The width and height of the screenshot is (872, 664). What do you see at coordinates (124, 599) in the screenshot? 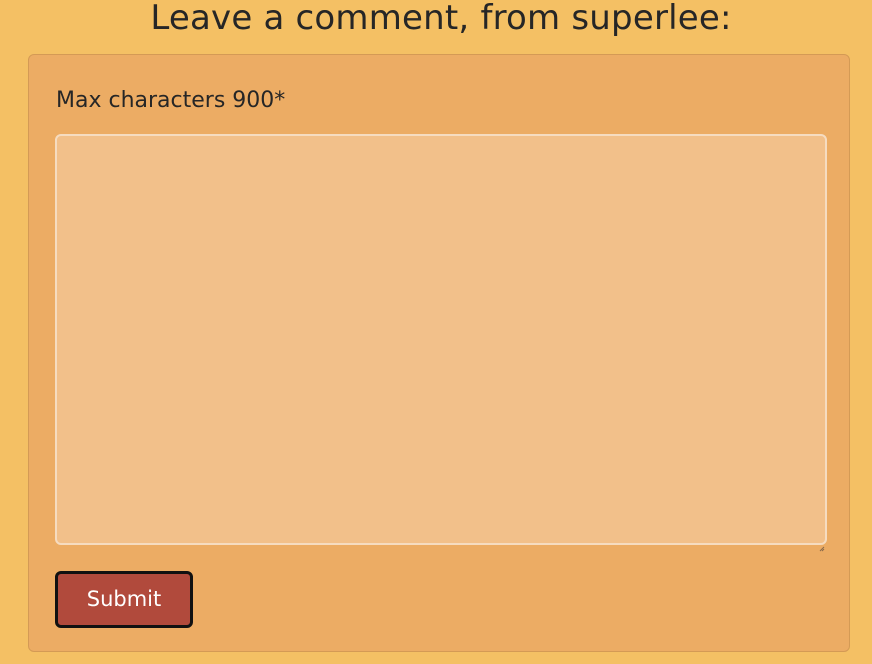
I see `submit-button: Submit` at bounding box center [124, 599].